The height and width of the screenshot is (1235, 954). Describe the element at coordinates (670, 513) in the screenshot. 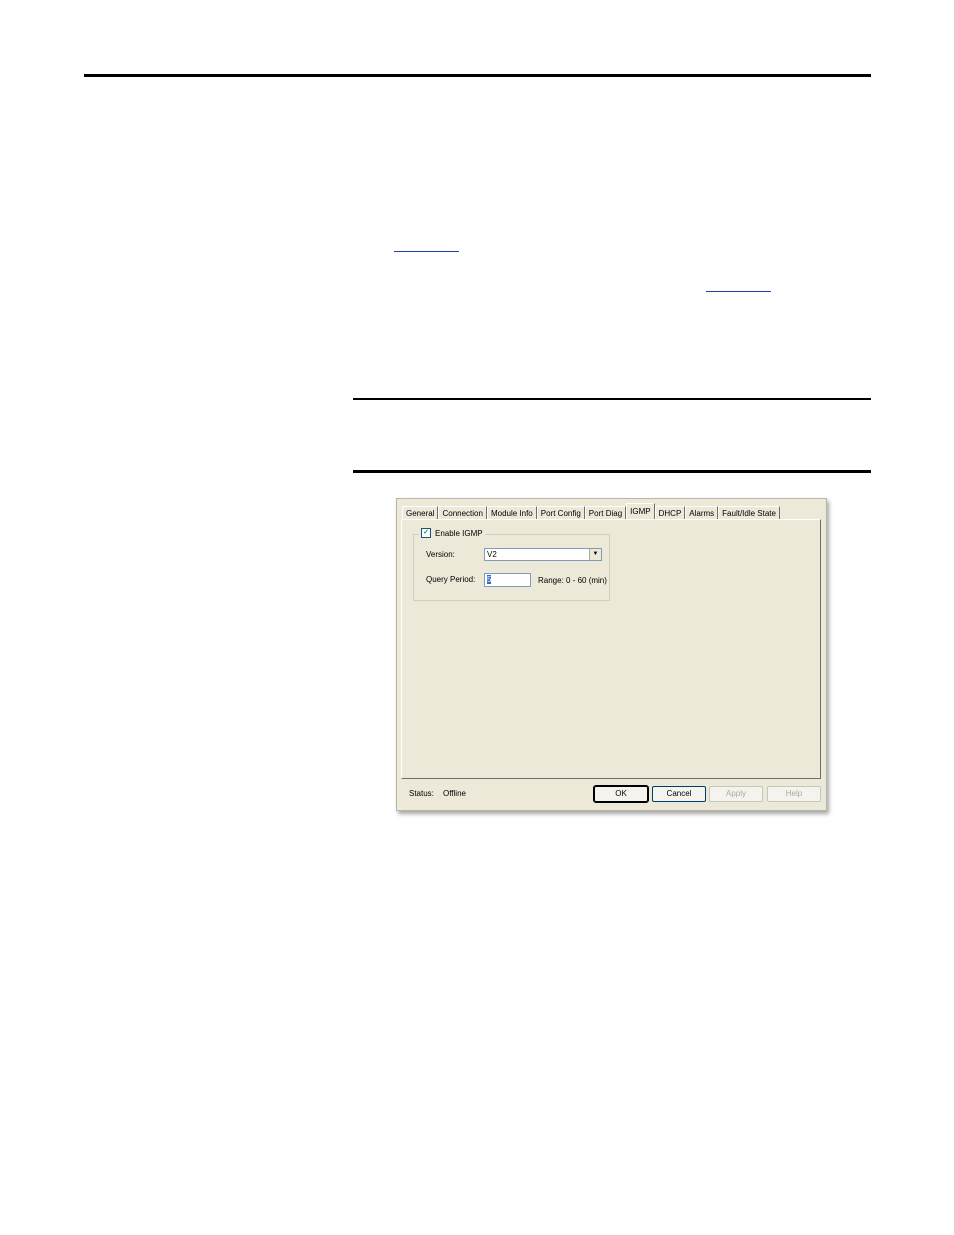

I see `tab-dhcp: DHCP` at that location.